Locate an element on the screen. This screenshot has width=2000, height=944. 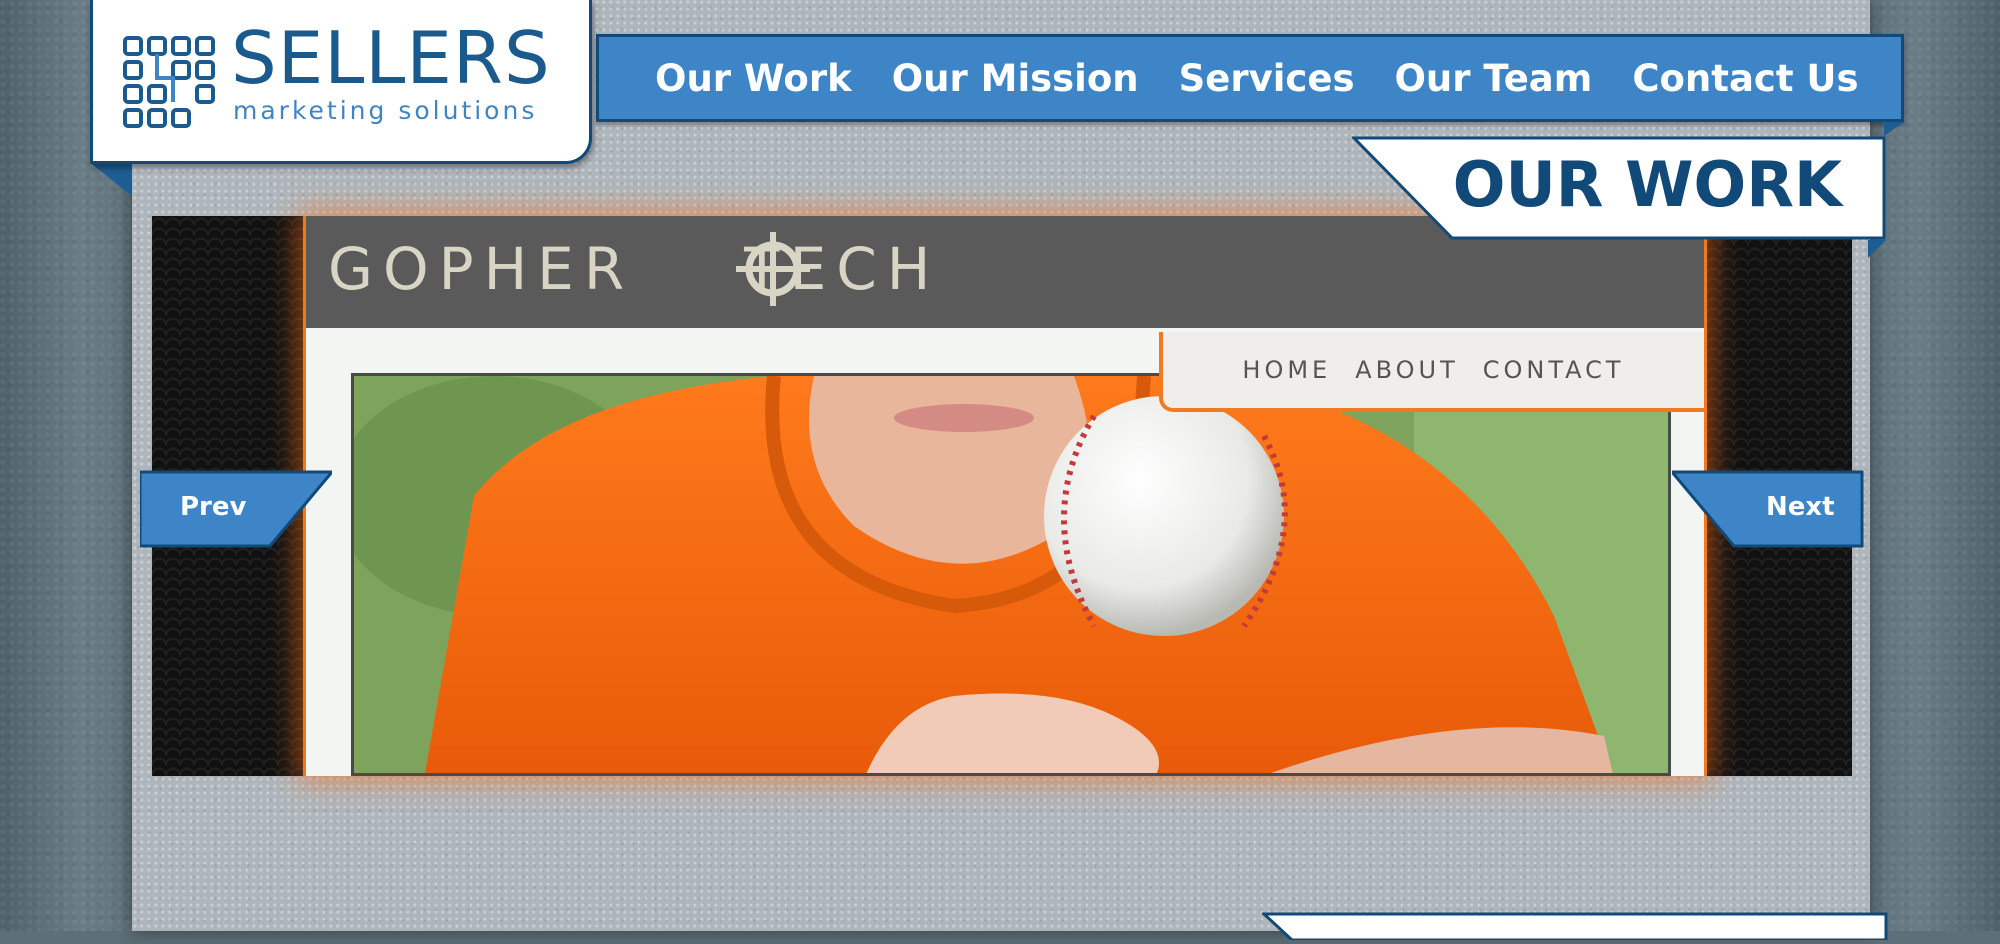
page-heading-tag: OUR WORK is located at coordinates (1619, 188).